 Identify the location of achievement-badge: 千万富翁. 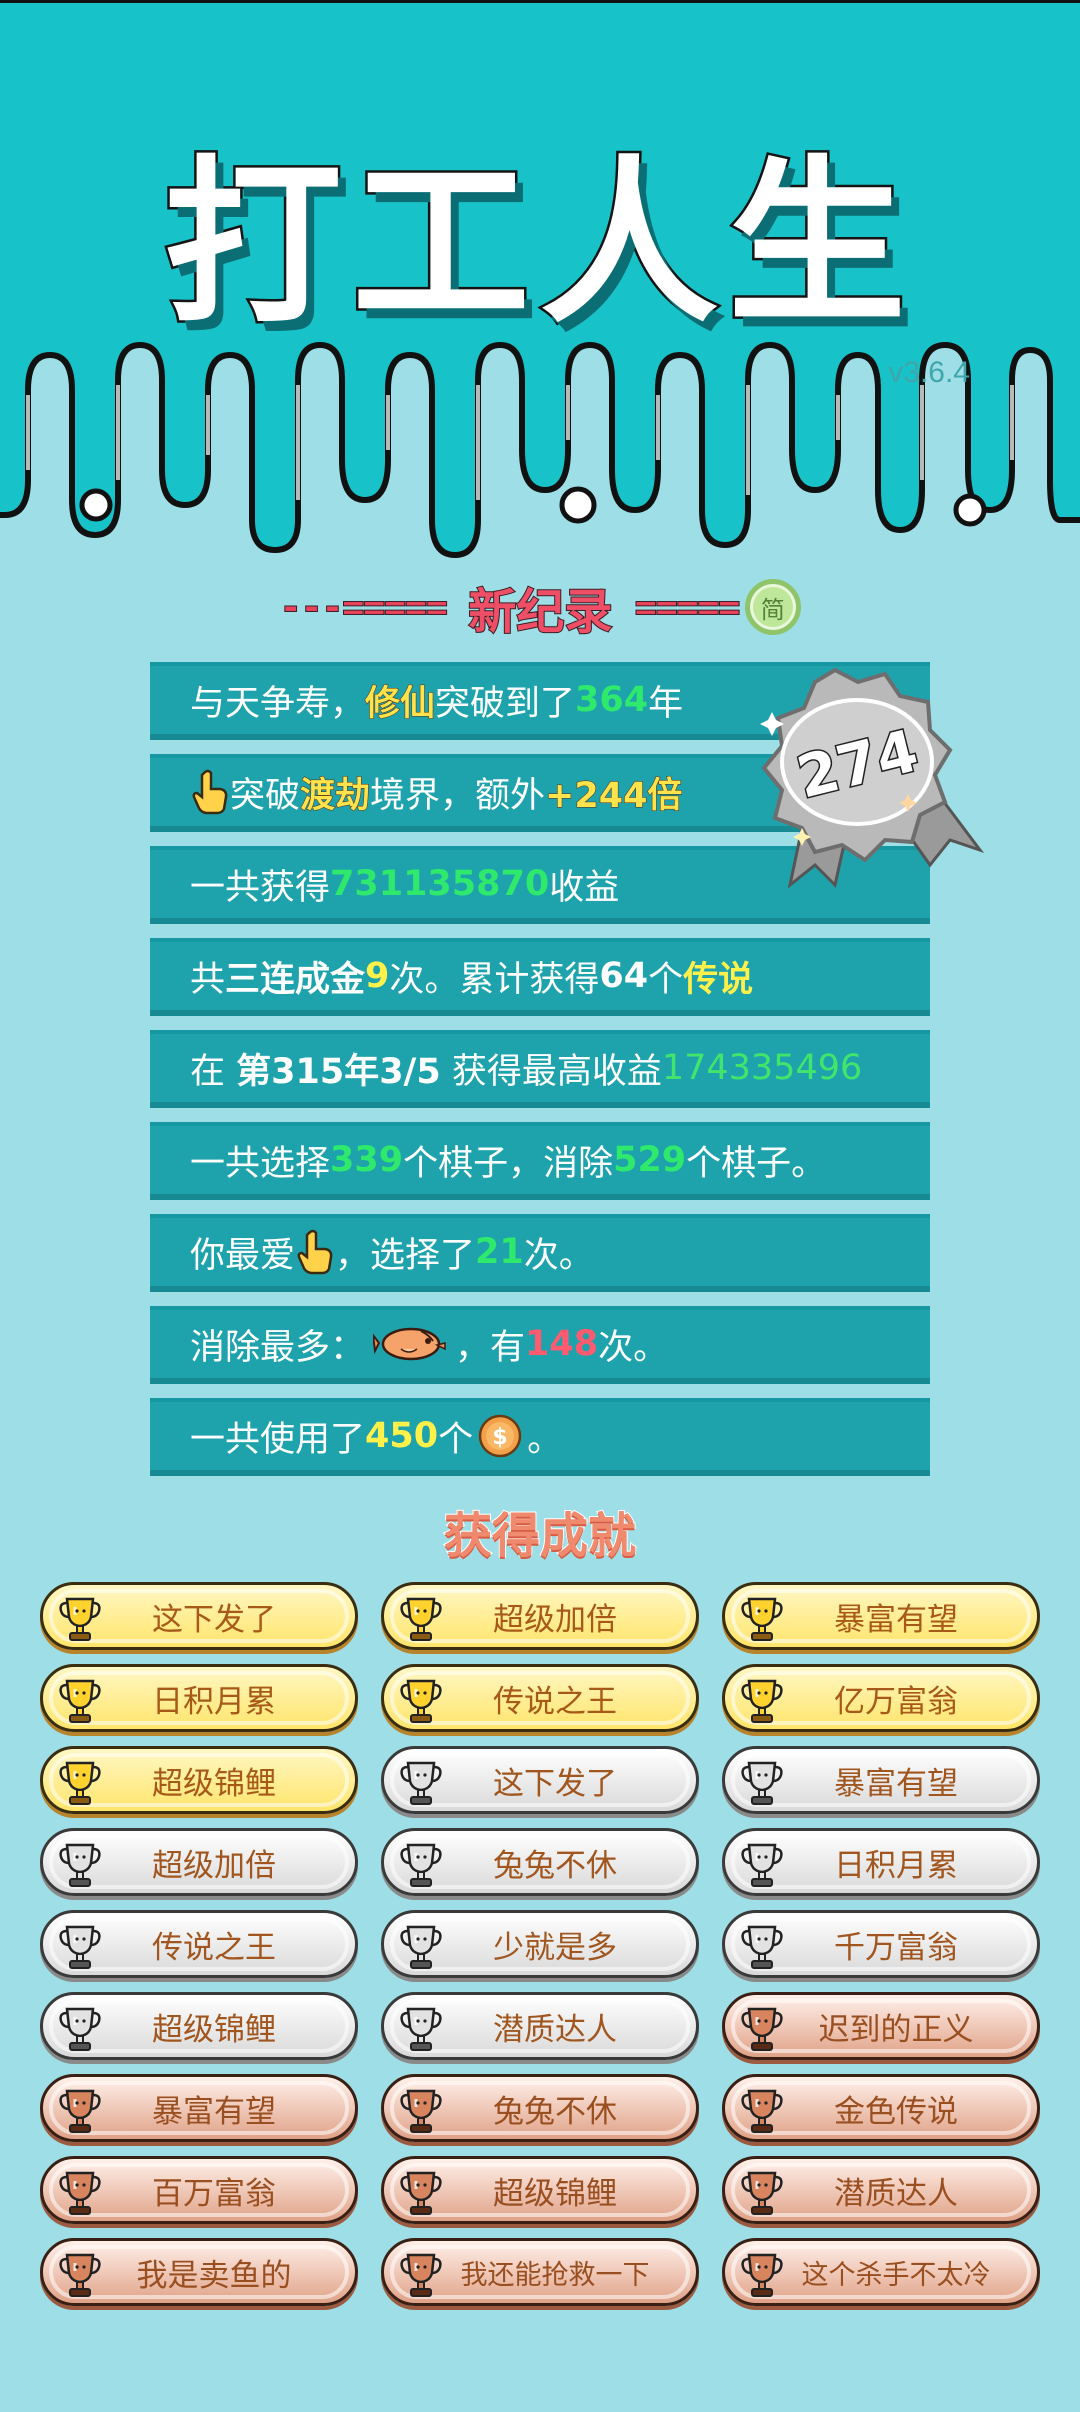
(881, 1944).